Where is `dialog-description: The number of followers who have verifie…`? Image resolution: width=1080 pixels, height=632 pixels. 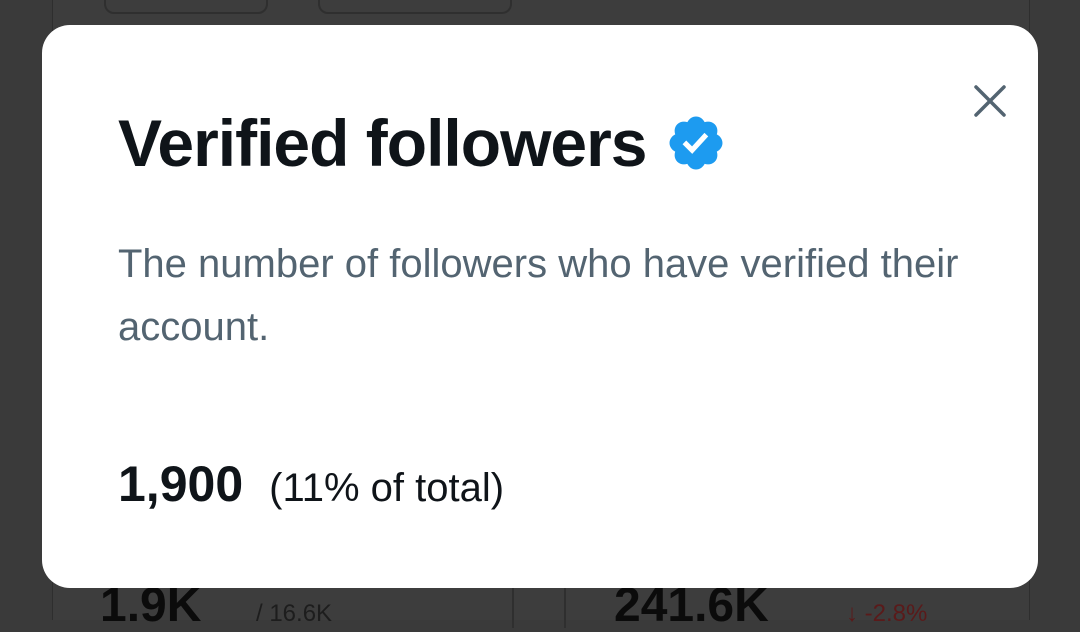
dialog-description: The number of followers who have verifie… is located at coordinates (538, 295).